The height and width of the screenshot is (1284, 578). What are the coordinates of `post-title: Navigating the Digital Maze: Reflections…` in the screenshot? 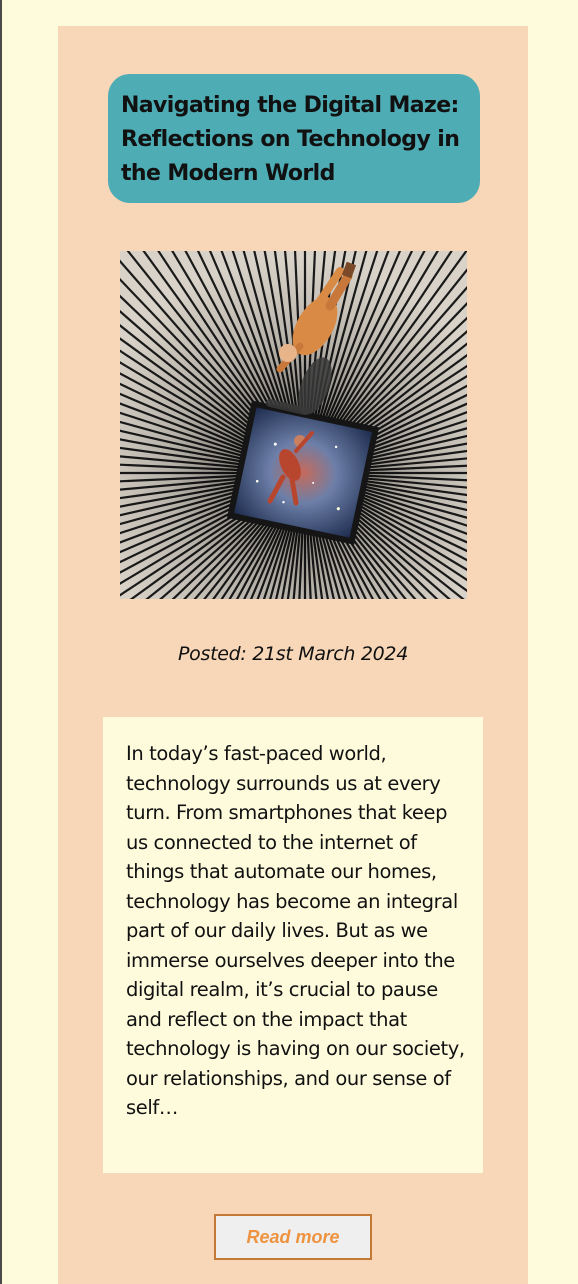 It's located at (290, 139).